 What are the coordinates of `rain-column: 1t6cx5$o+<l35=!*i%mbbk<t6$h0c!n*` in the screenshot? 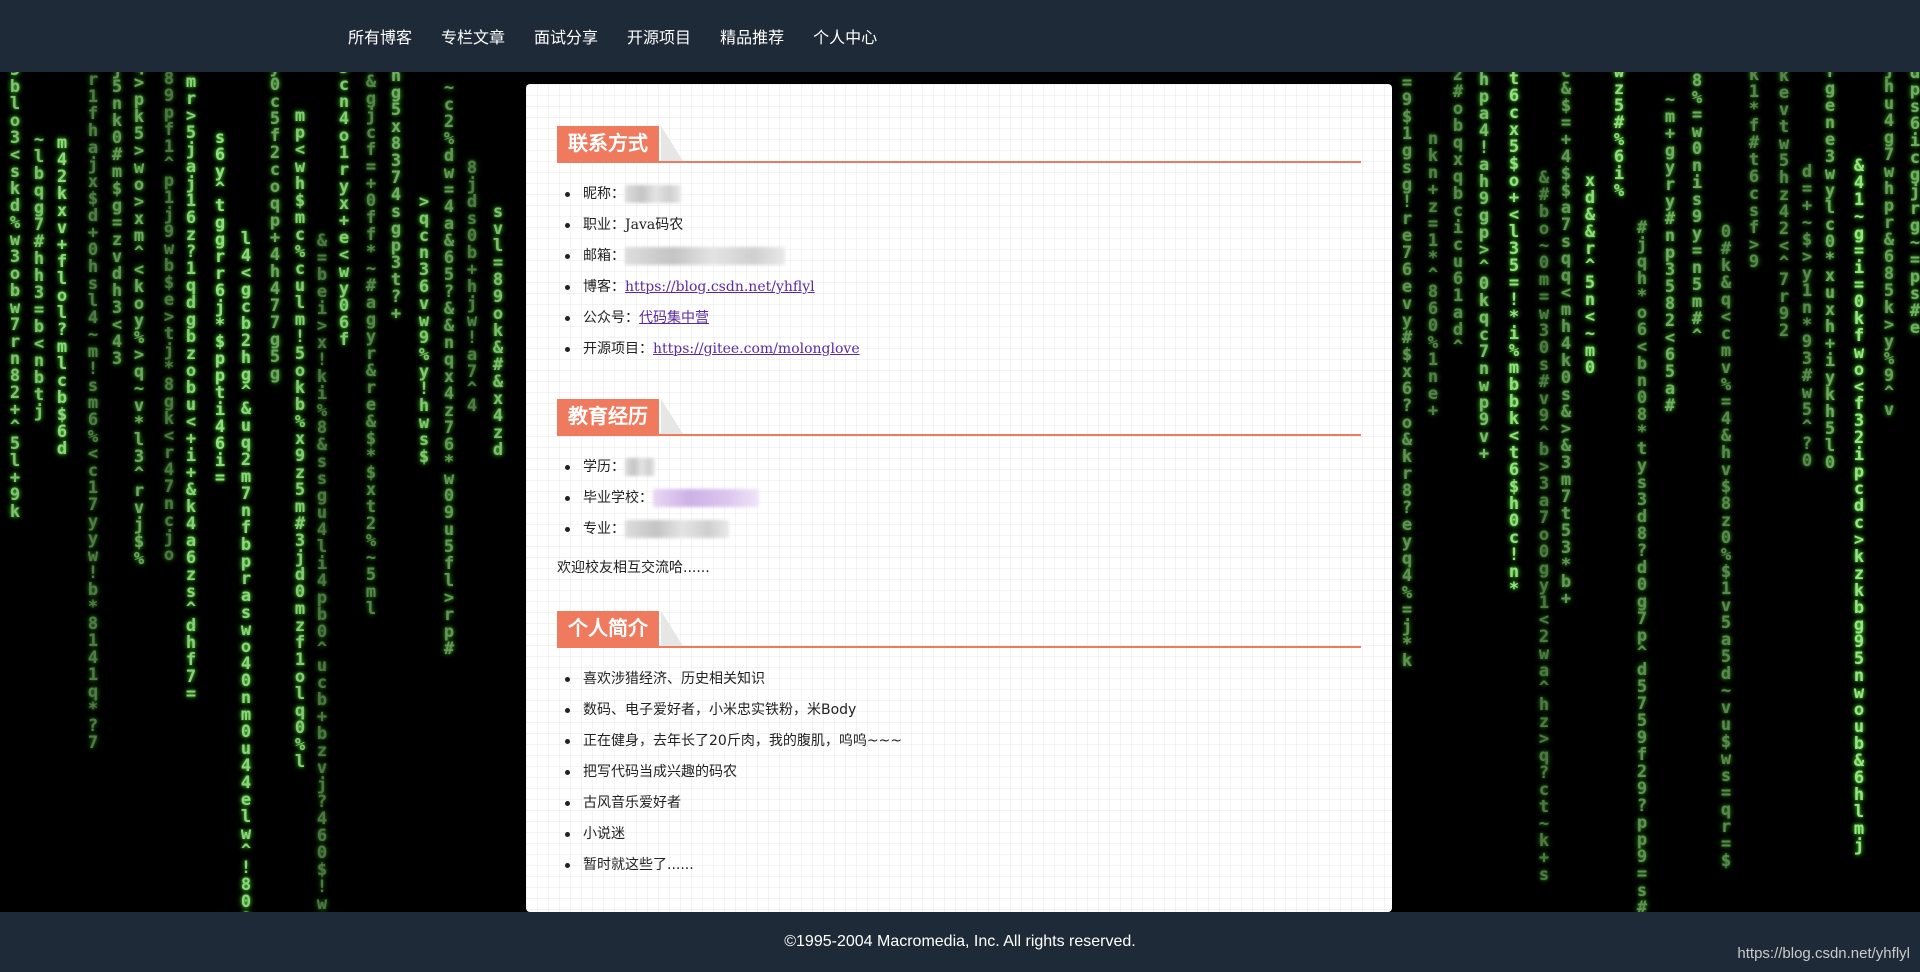 It's located at (1514, 334).